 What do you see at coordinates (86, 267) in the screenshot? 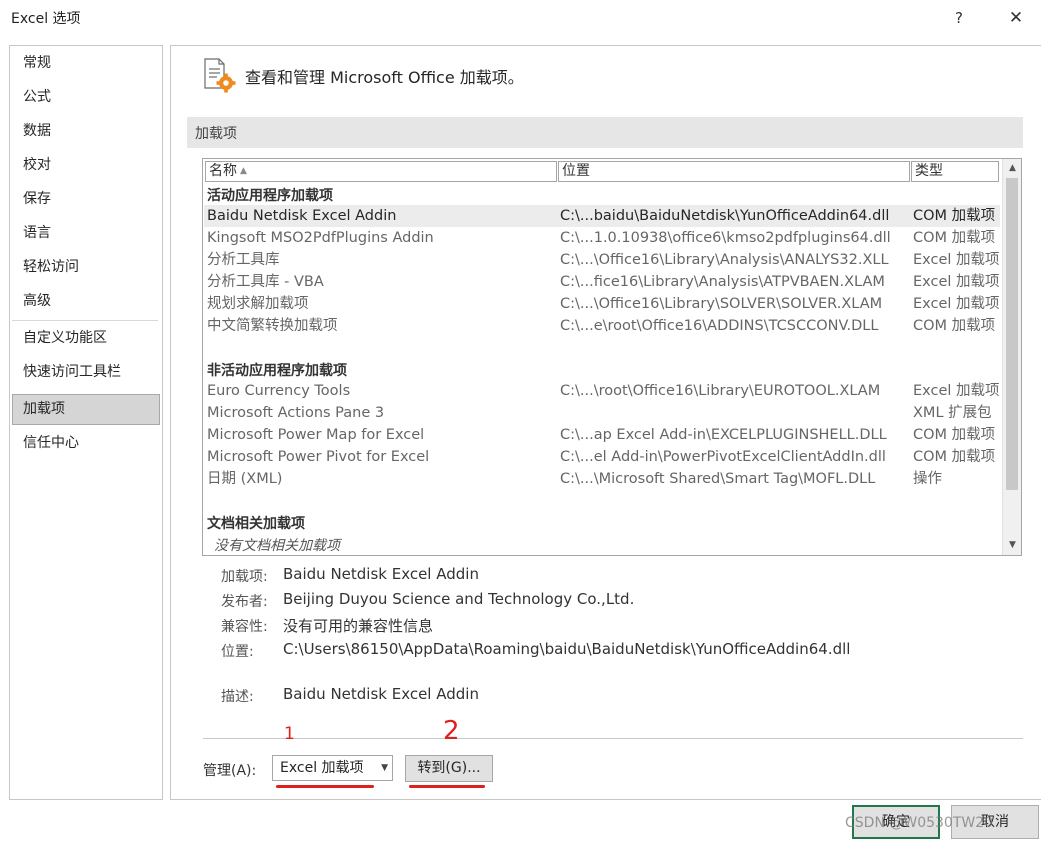
I see `nav-item-accessibility: 轻松访问` at bounding box center [86, 267].